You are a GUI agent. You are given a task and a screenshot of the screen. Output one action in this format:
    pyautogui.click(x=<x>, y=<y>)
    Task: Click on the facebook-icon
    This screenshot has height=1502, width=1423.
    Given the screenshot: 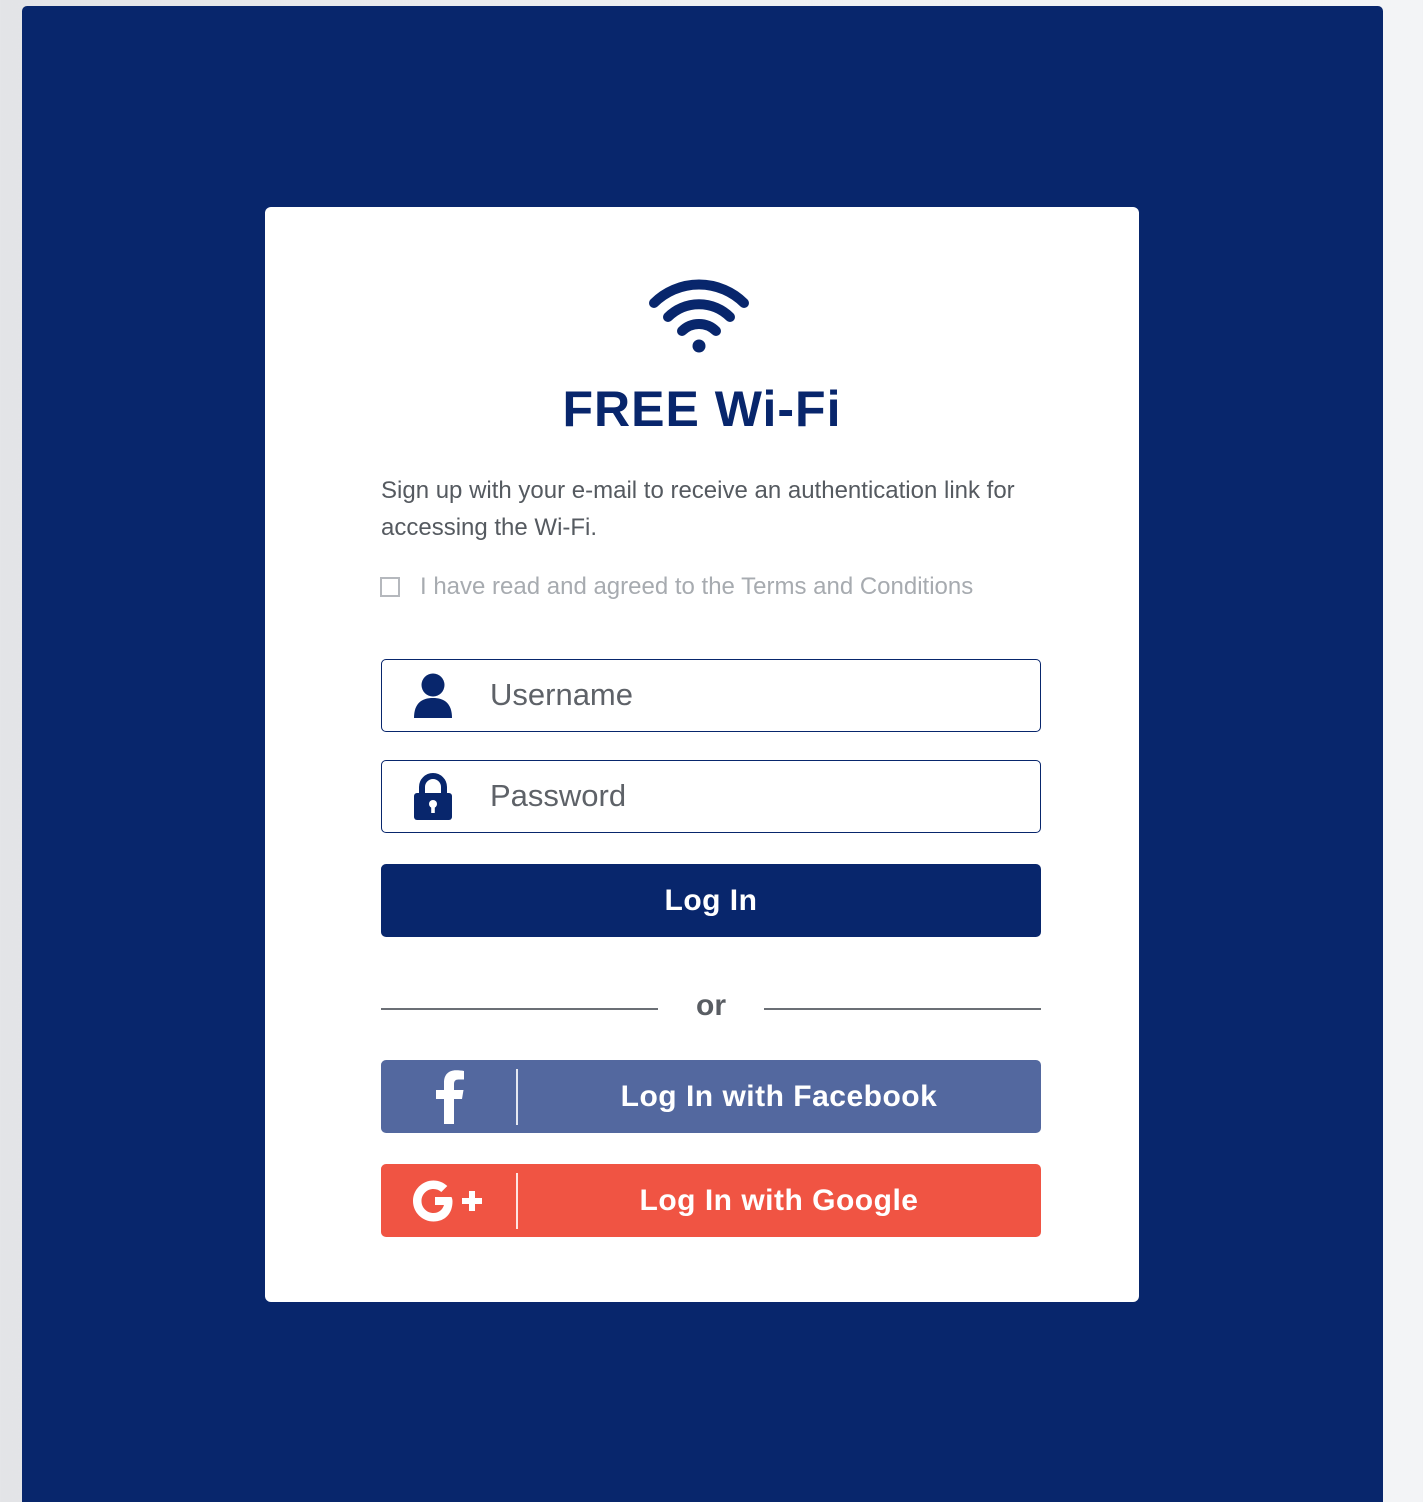 What is the action you would take?
    pyautogui.click(x=450, y=1096)
    